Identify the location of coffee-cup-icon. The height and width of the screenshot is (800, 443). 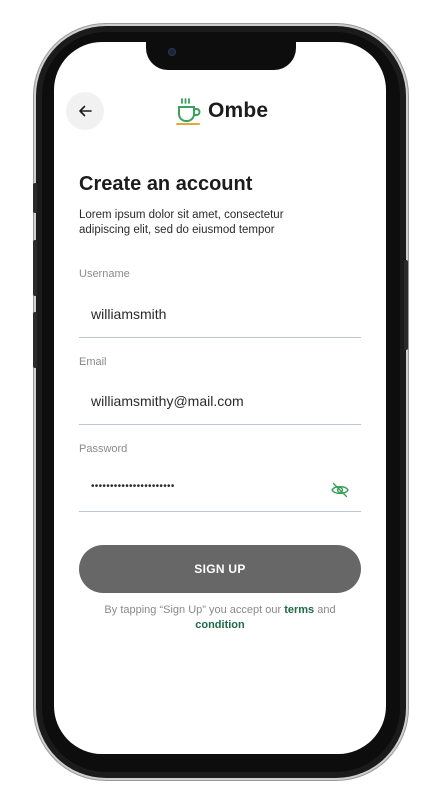
(188, 111).